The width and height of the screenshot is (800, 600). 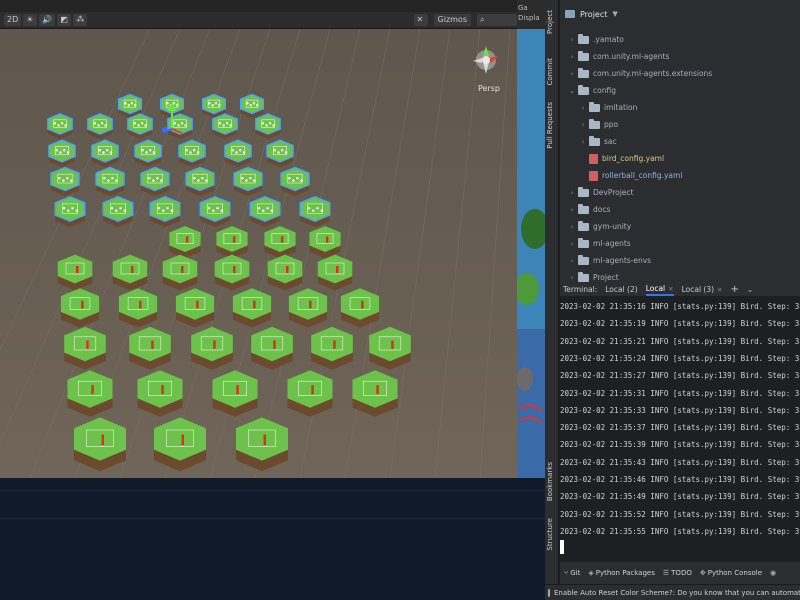 What do you see at coordinates (680, 260) in the screenshot?
I see `tree-item: › ml-agents-envs` at bounding box center [680, 260].